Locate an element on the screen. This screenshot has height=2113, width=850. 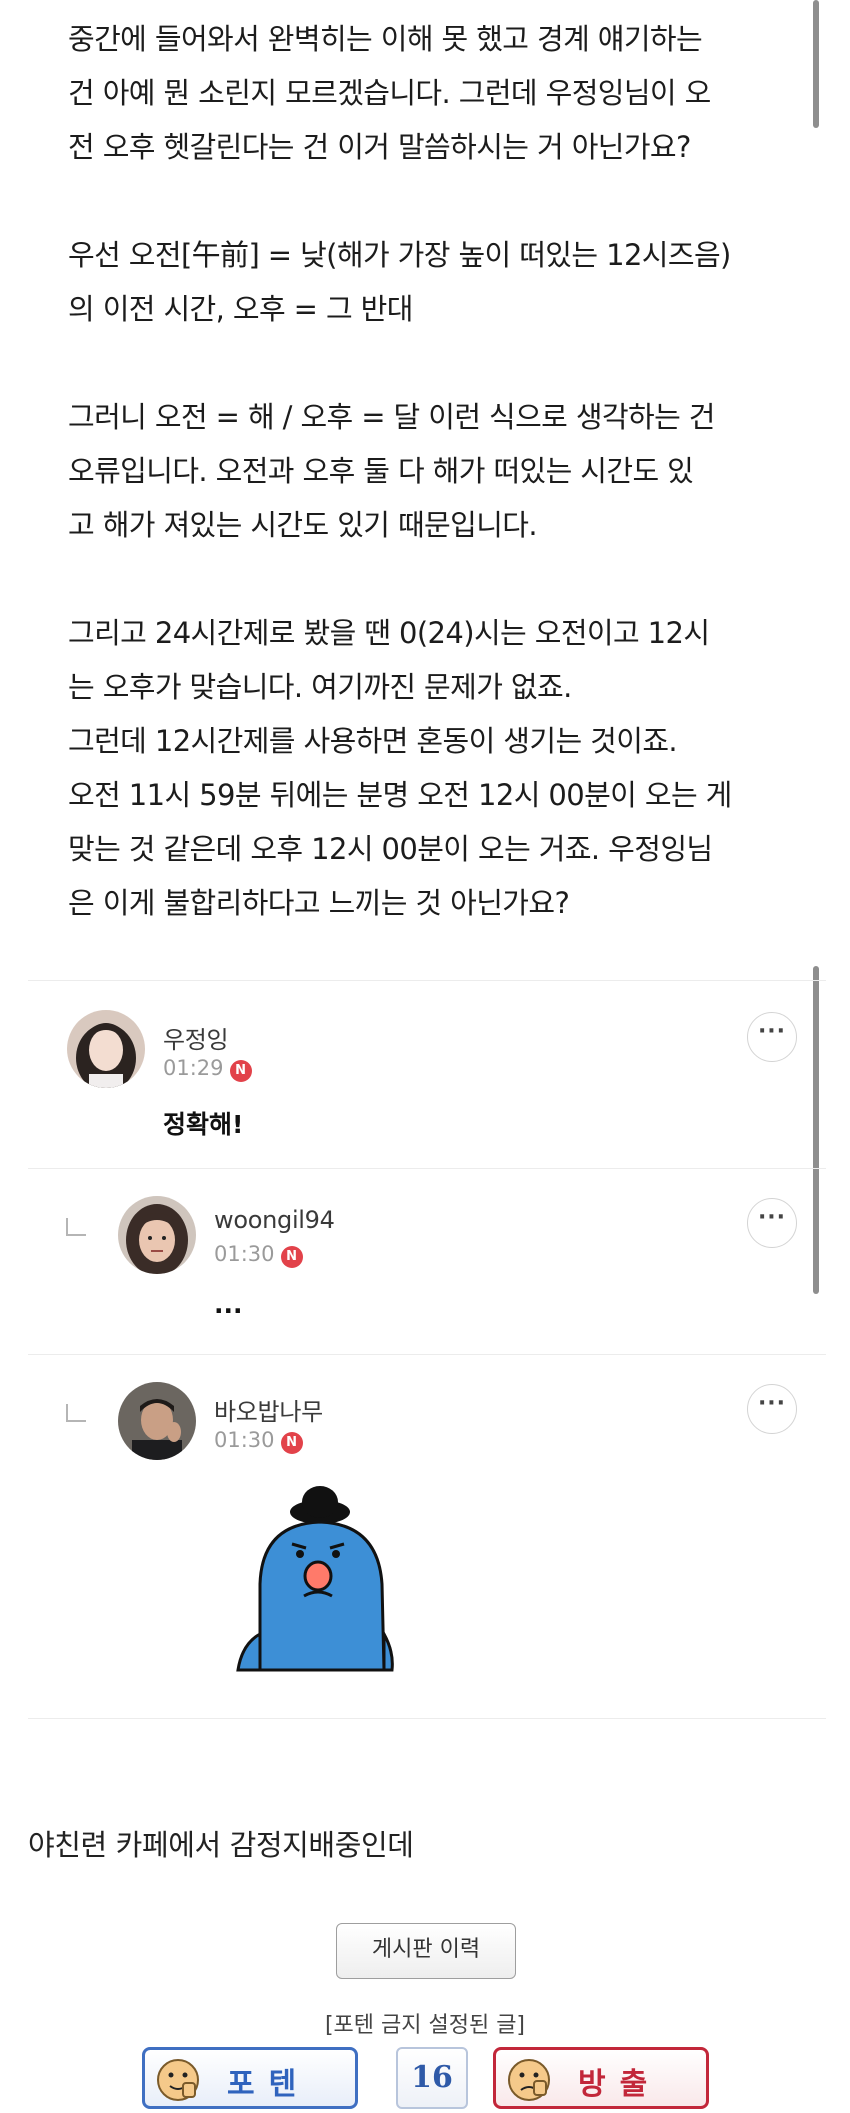
post-line: 맞는 것 같은데 오후 12시 00분이 오는 거죠. 우정잉님 is located at coordinates (390, 849).